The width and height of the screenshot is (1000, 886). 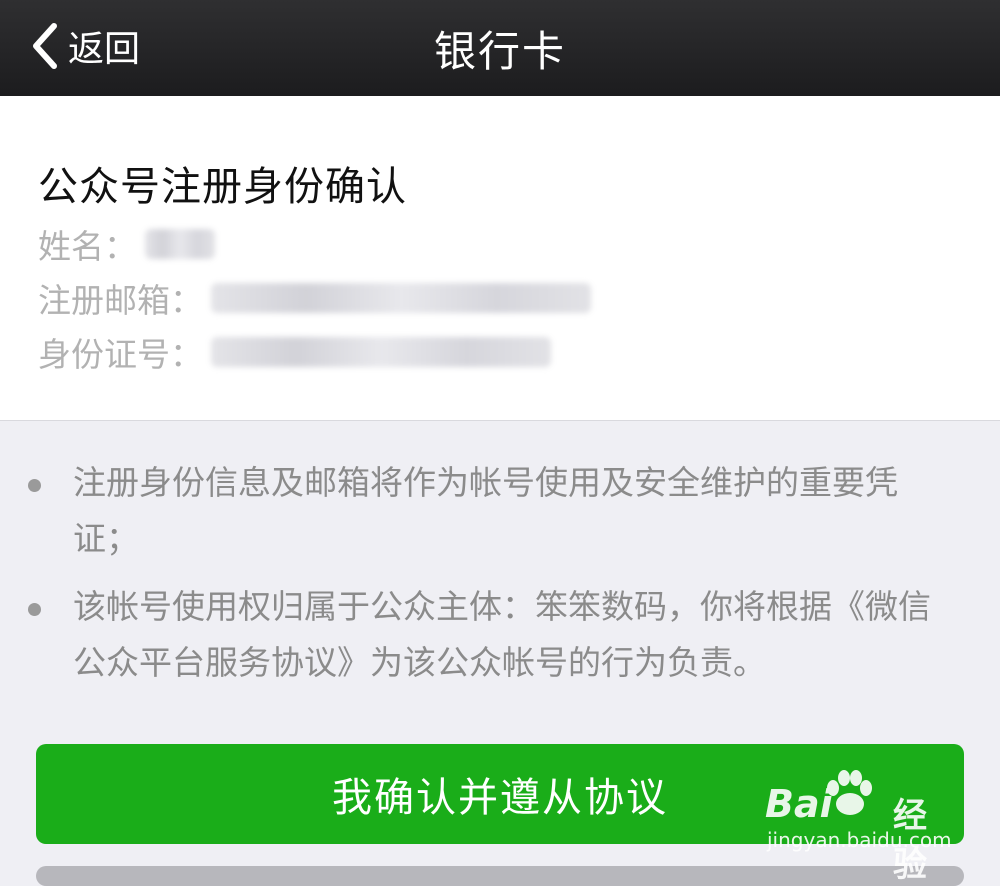 What do you see at coordinates (401, 298) in the screenshot?
I see `email-value-redacted` at bounding box center [401, 298].